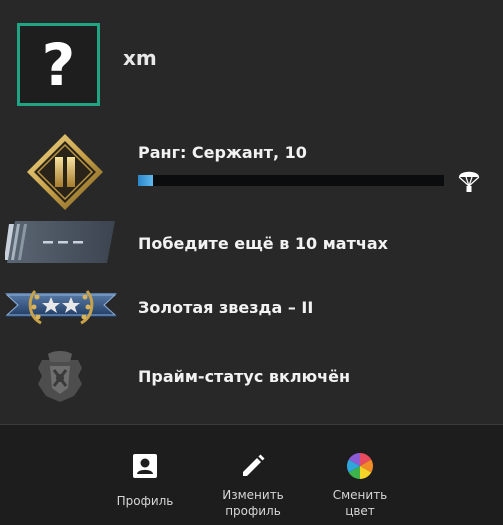 This screenshot has width=503, height=525. What do you see at coordinates (65, 174) in the screenshot?
I see `sergeant-rank-icon` at bounding box center [65, 174].